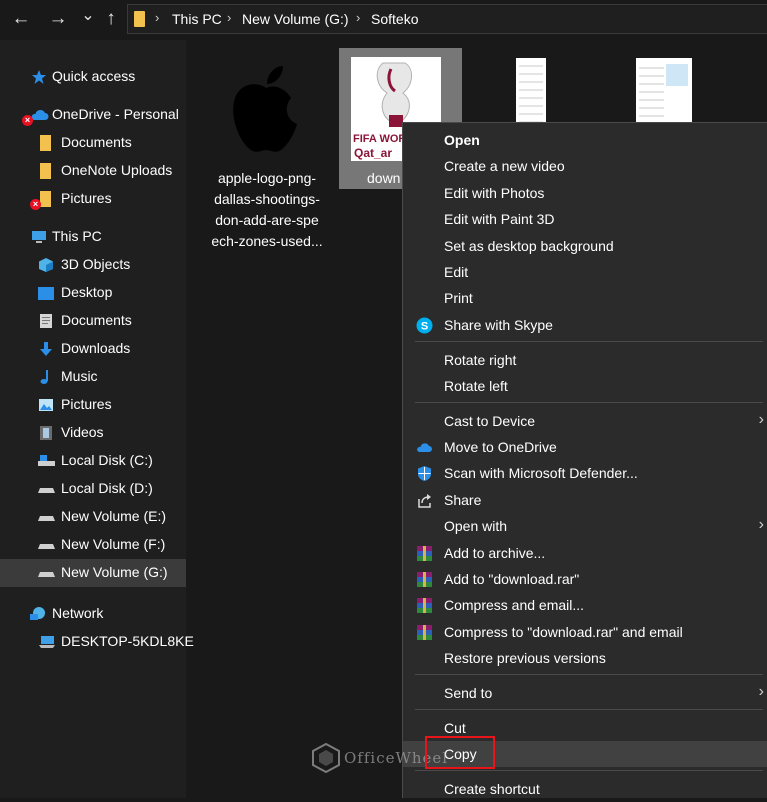 This screenshot has height=802, width=767. Describe the element at coordinates (585, 500) in the screenshot. I see `menu-item-share: Share` at that location.